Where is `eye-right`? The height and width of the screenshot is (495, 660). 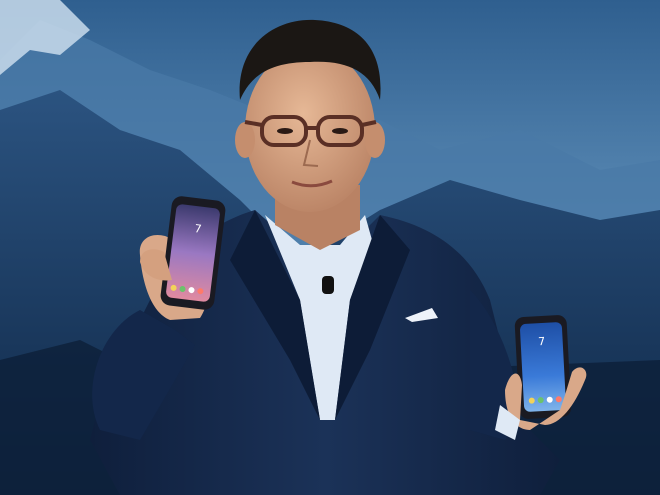 eye-right is located at coordinates (340, 131).